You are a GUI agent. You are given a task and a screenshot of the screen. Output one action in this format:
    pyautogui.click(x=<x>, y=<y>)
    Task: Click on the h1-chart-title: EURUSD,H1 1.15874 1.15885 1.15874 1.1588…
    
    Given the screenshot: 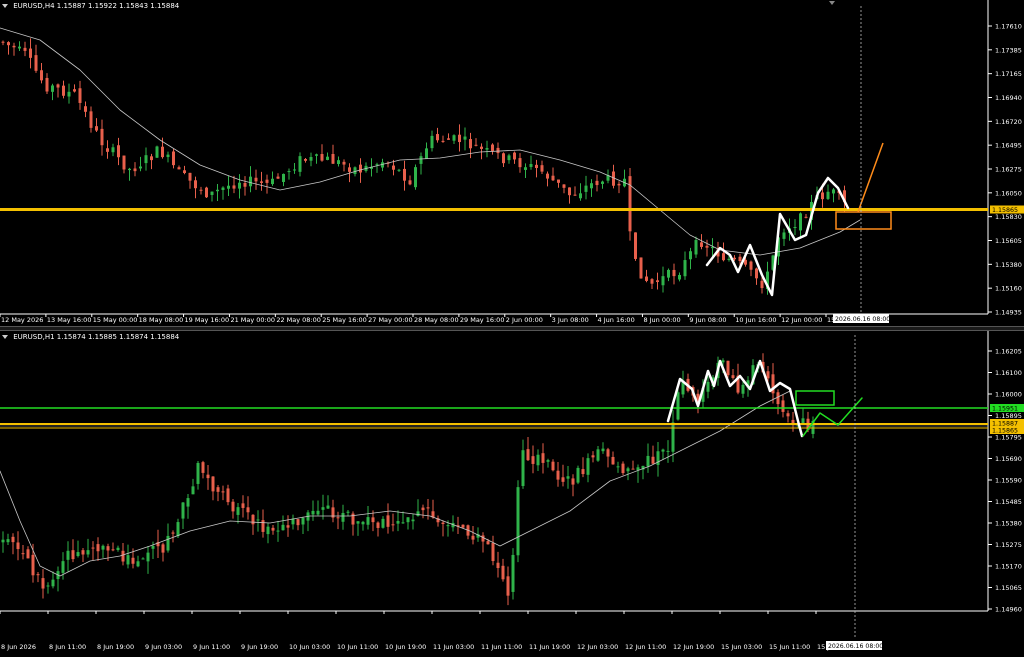 What is the action you would take?
    pyautogui.click(x=90, y=337)
    